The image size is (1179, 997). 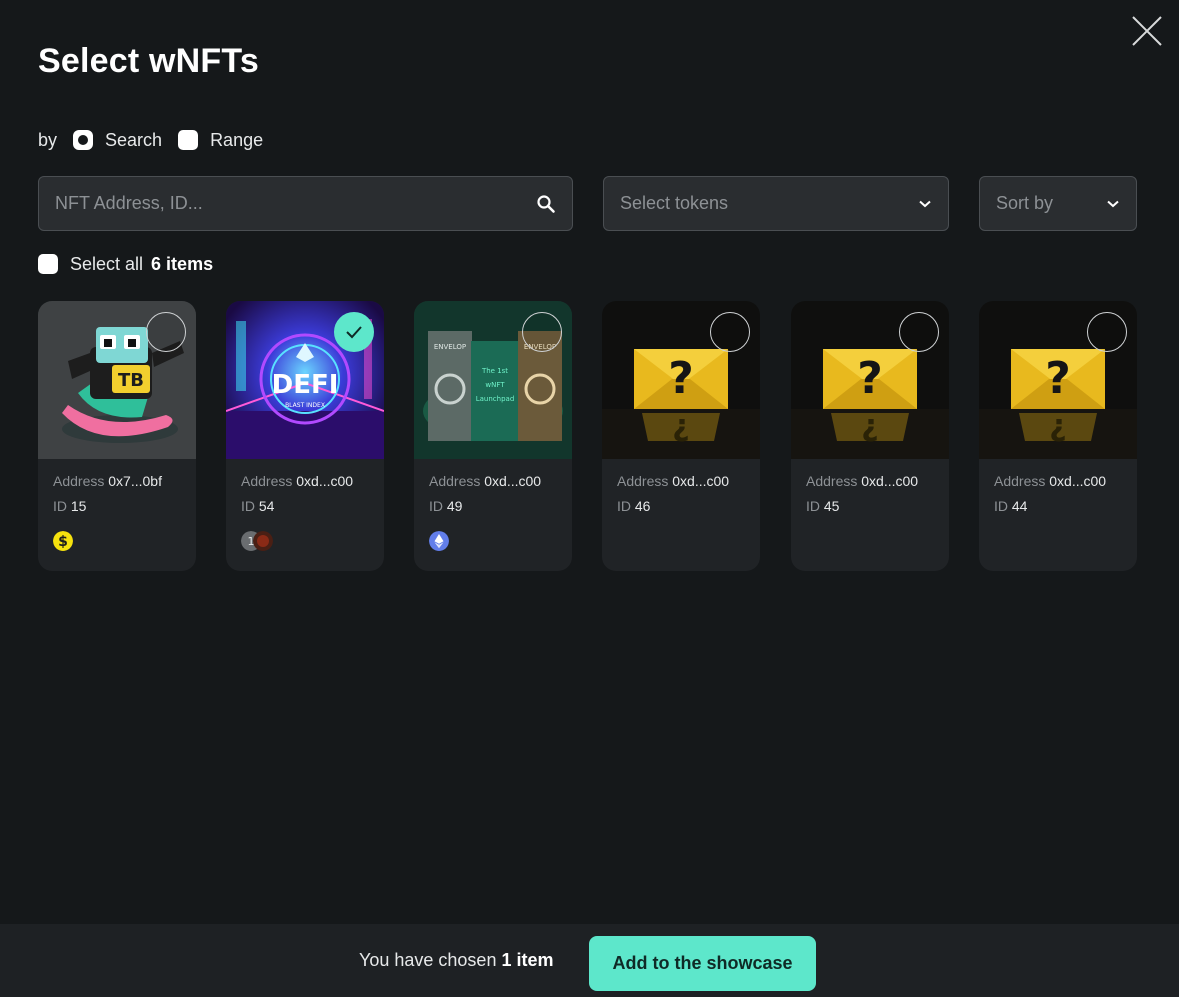 What do you see at coordinates (131, 380) in the screenshot?
I see `svg-text: TB` at bounding box center [131, 380].